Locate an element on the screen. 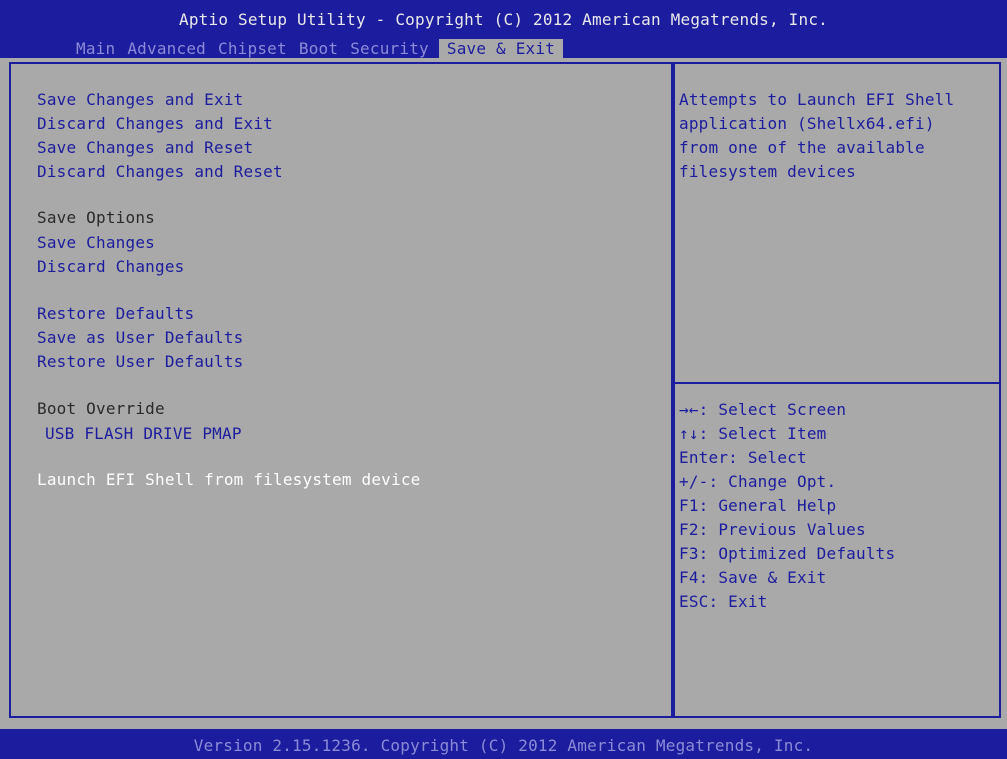 The width and height of the screenshot is (1007, 759). key-hint-select-screen: →←: Select Screen is located at coordinates (763, 409).